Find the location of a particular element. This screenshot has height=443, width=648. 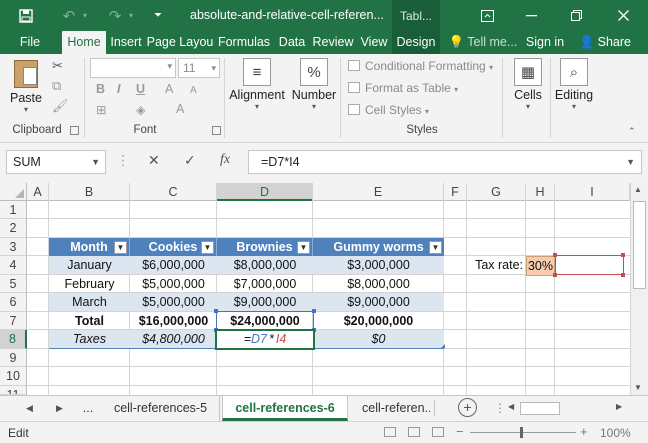

column-header-i: I is located at coordinates (592, 192).